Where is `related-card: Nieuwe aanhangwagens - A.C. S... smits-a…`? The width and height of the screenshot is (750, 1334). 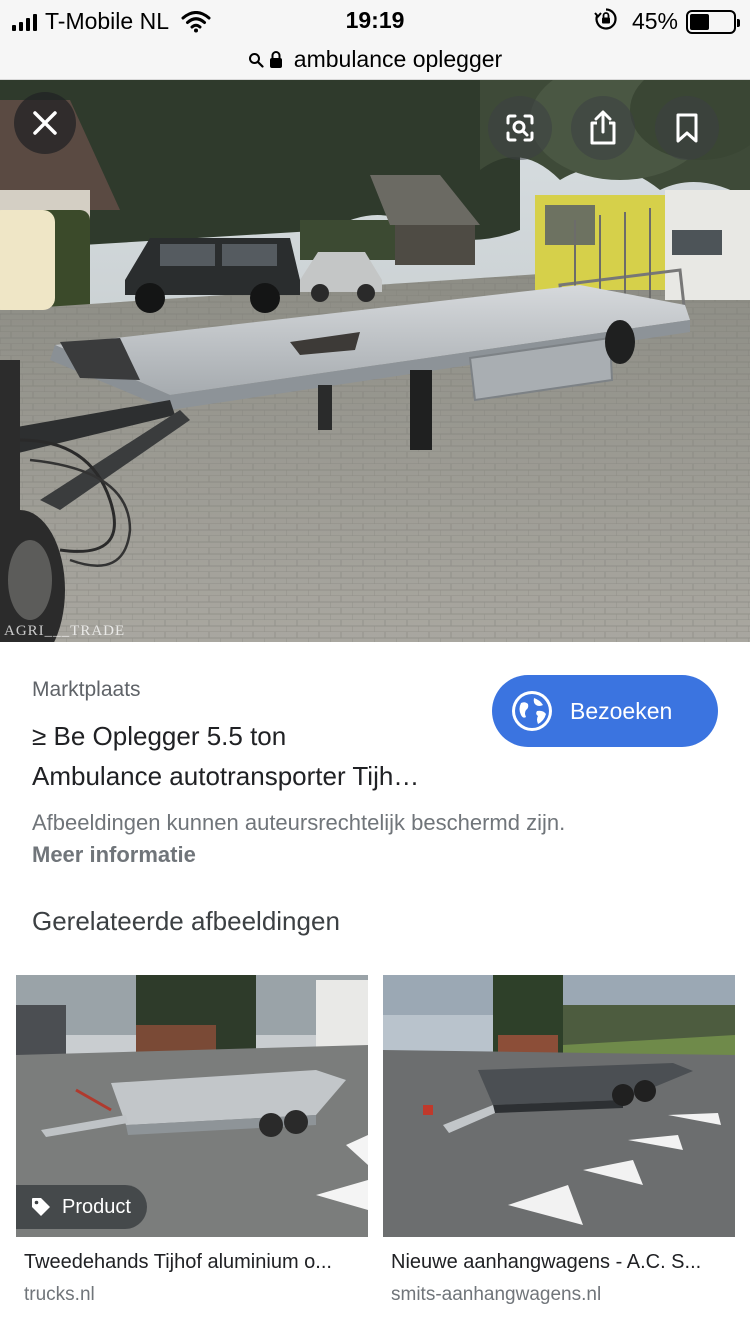
related-card: Nieuwe aanhangwagens - A.C. S... smits-a… is located at coordinates (559, 1140).